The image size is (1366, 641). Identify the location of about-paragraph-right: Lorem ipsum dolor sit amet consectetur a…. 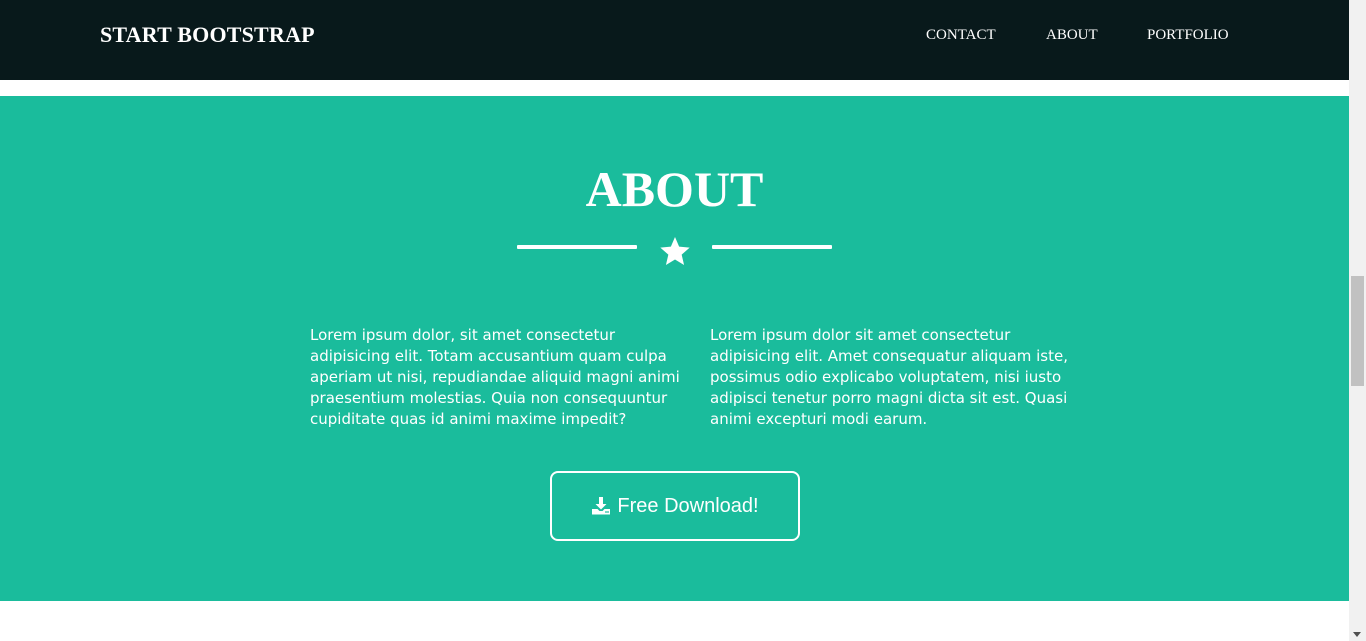
(889, 377).